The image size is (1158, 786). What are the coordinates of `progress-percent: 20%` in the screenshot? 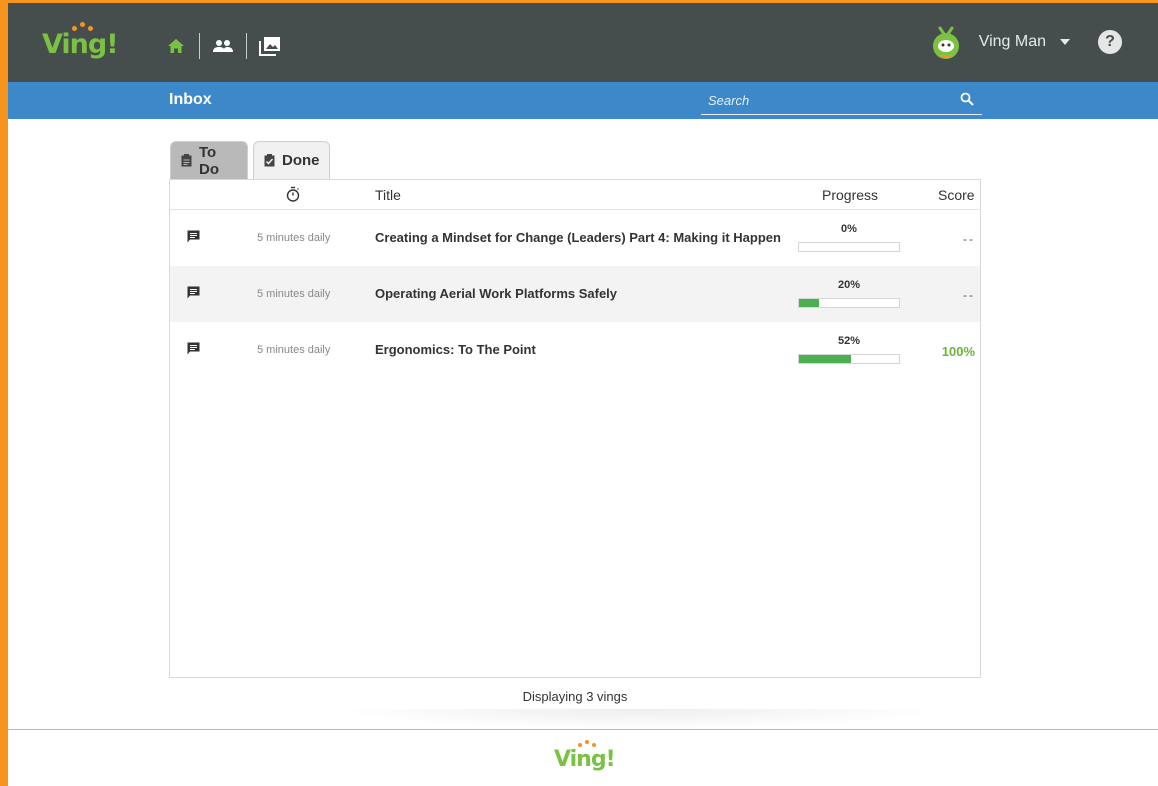 It's located at (849, 285).